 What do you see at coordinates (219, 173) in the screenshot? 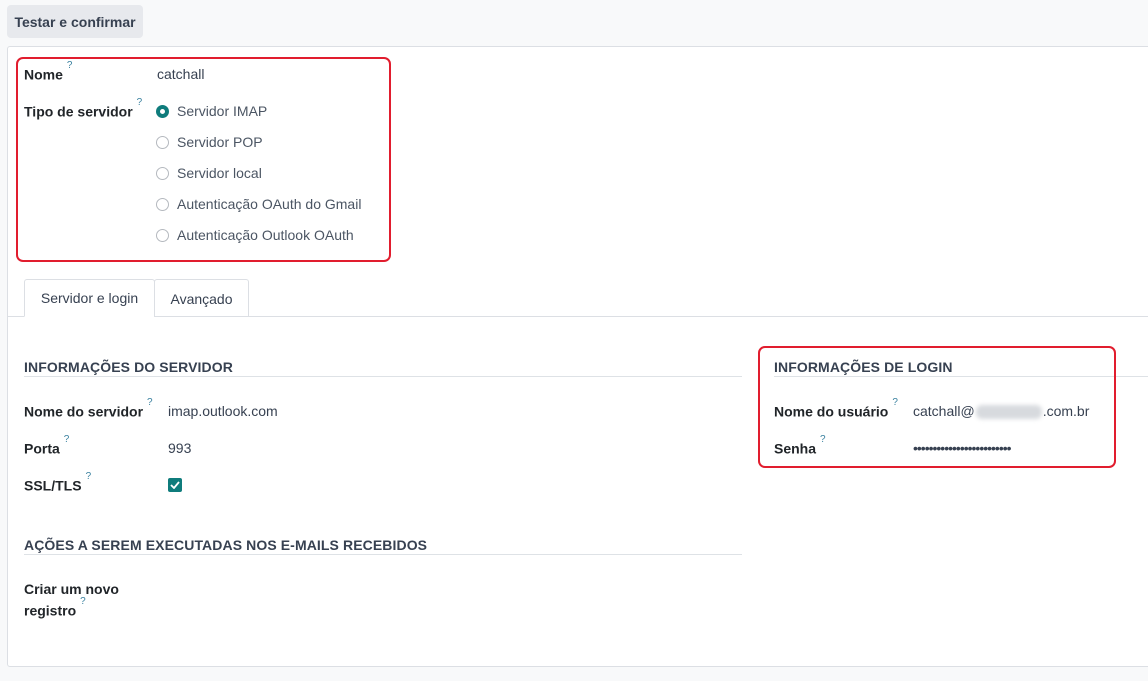
I see `radio-label: Servidor local` at bounding box center [219, 173].